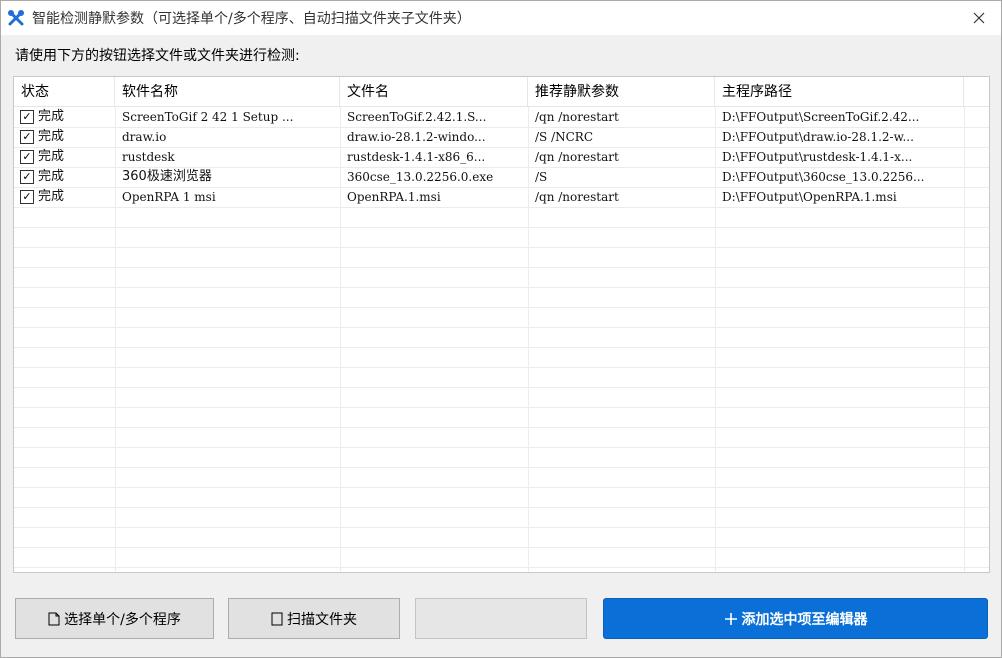 The height and width of the screenshot is (658, 1002). I want to click on column-header-file: 文件名, so click(434, 92).